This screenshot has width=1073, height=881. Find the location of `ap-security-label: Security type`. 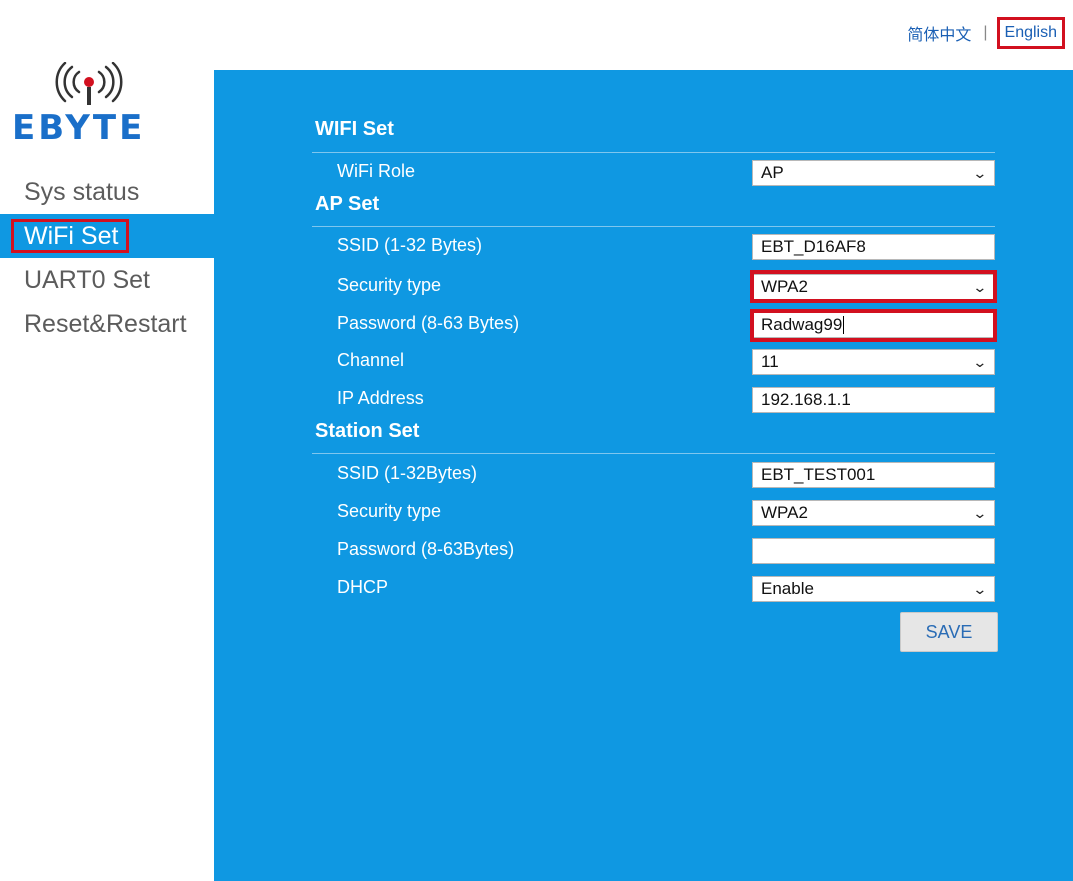

ap-security-label: Security type is located at coordinates (389, 285).